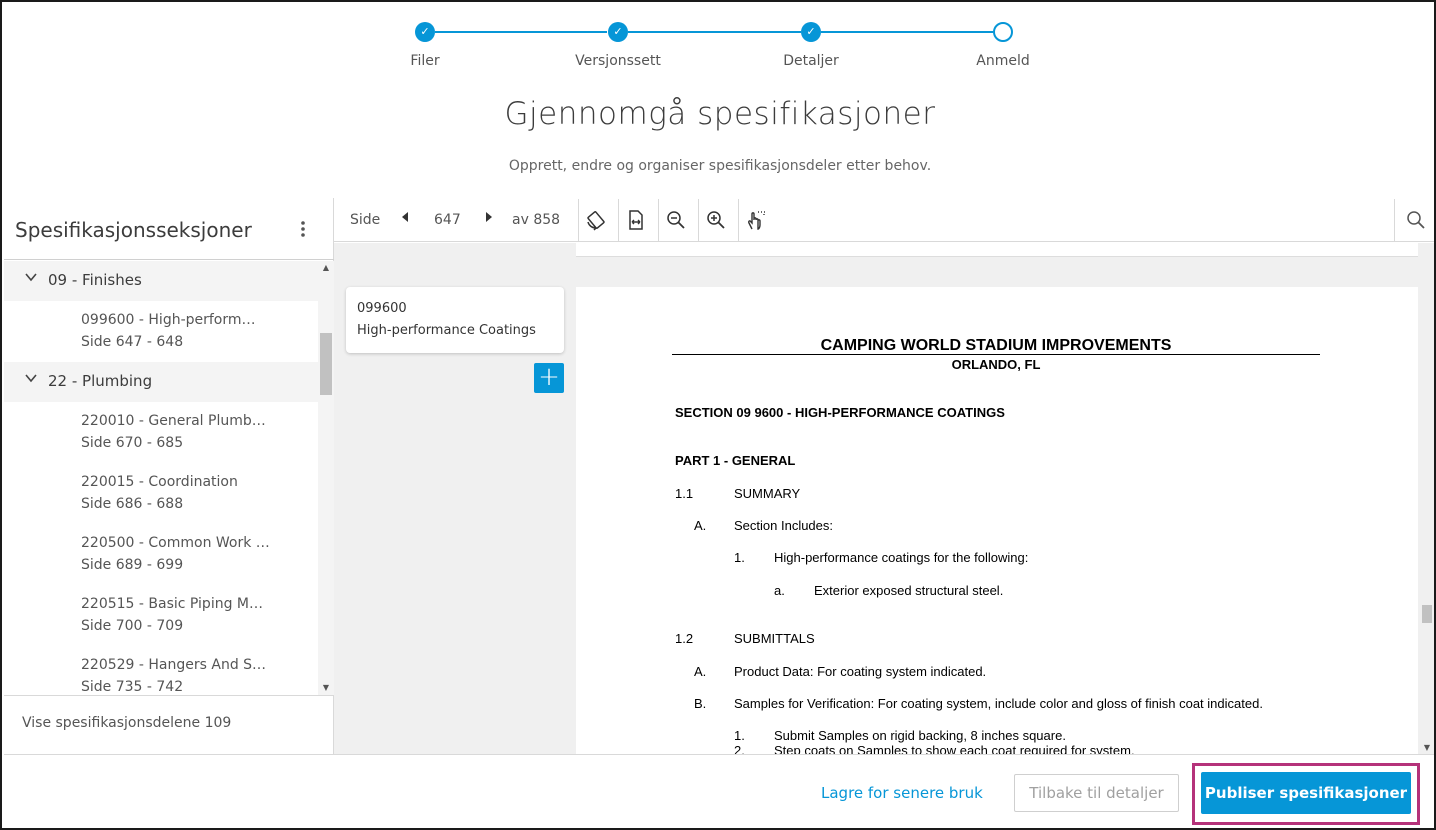 This screenshot has width=1436, height=830. I want to click on section-pages: Side 689 - 699, so click(132, 565).